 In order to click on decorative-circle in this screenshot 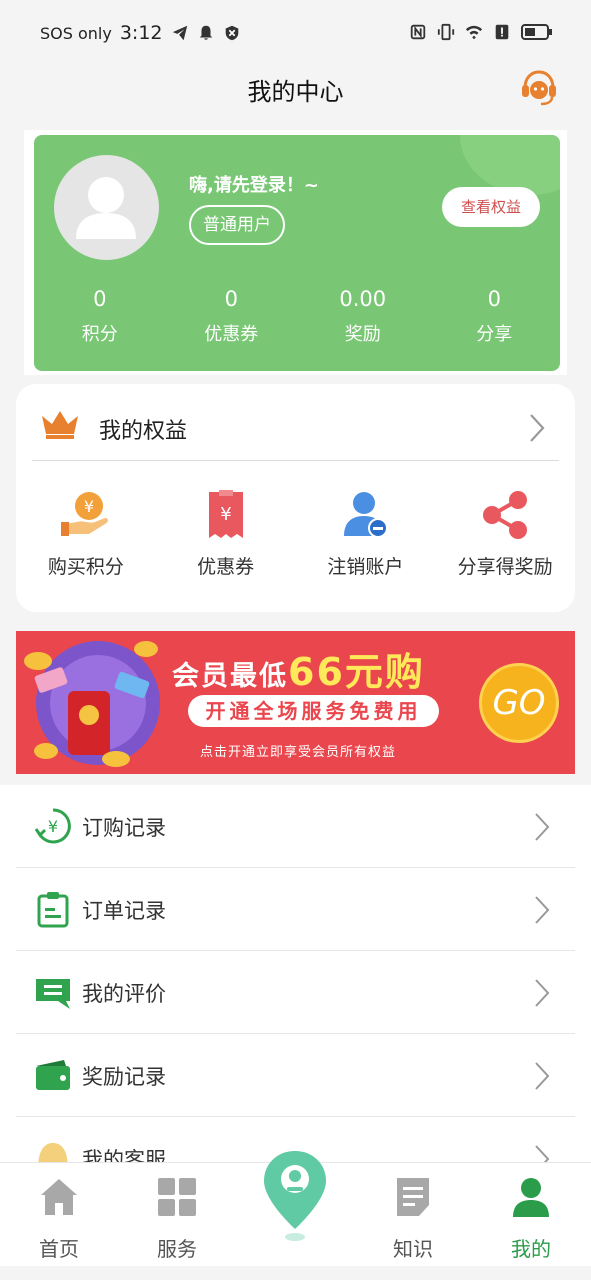, I will do `click(510, 165)`.